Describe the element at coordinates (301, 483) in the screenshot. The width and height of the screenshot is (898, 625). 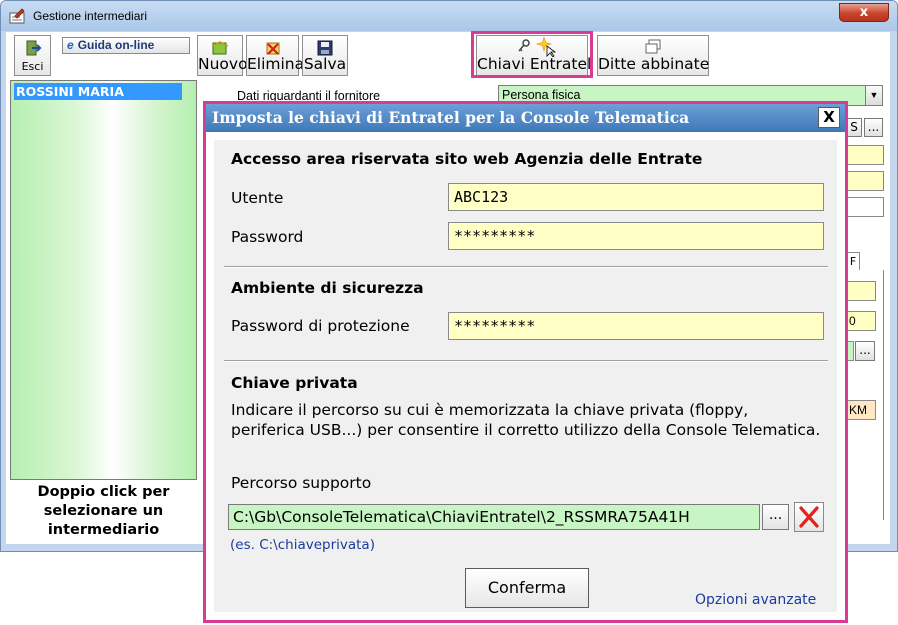
I see `path-label: Percorso supporto` at that location.